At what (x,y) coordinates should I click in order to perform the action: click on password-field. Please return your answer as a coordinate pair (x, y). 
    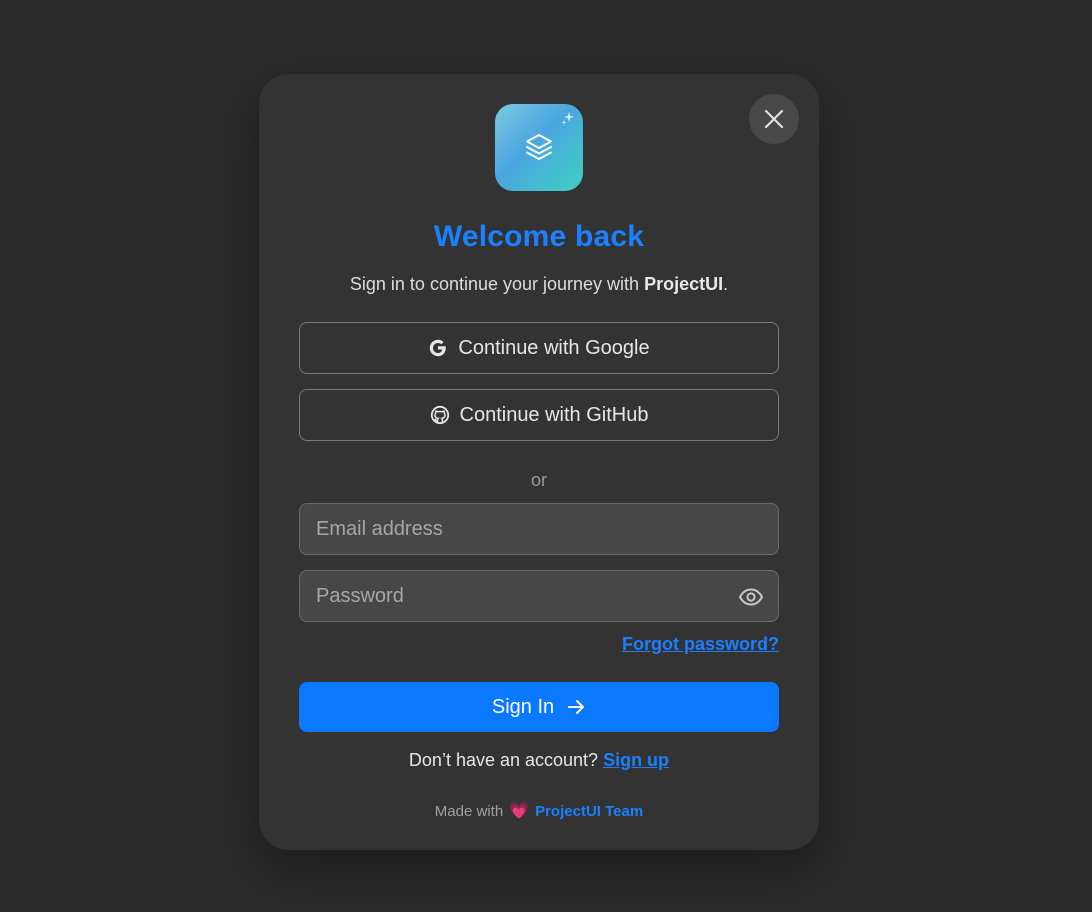
    Looking at the image, I should click on (539, 596).